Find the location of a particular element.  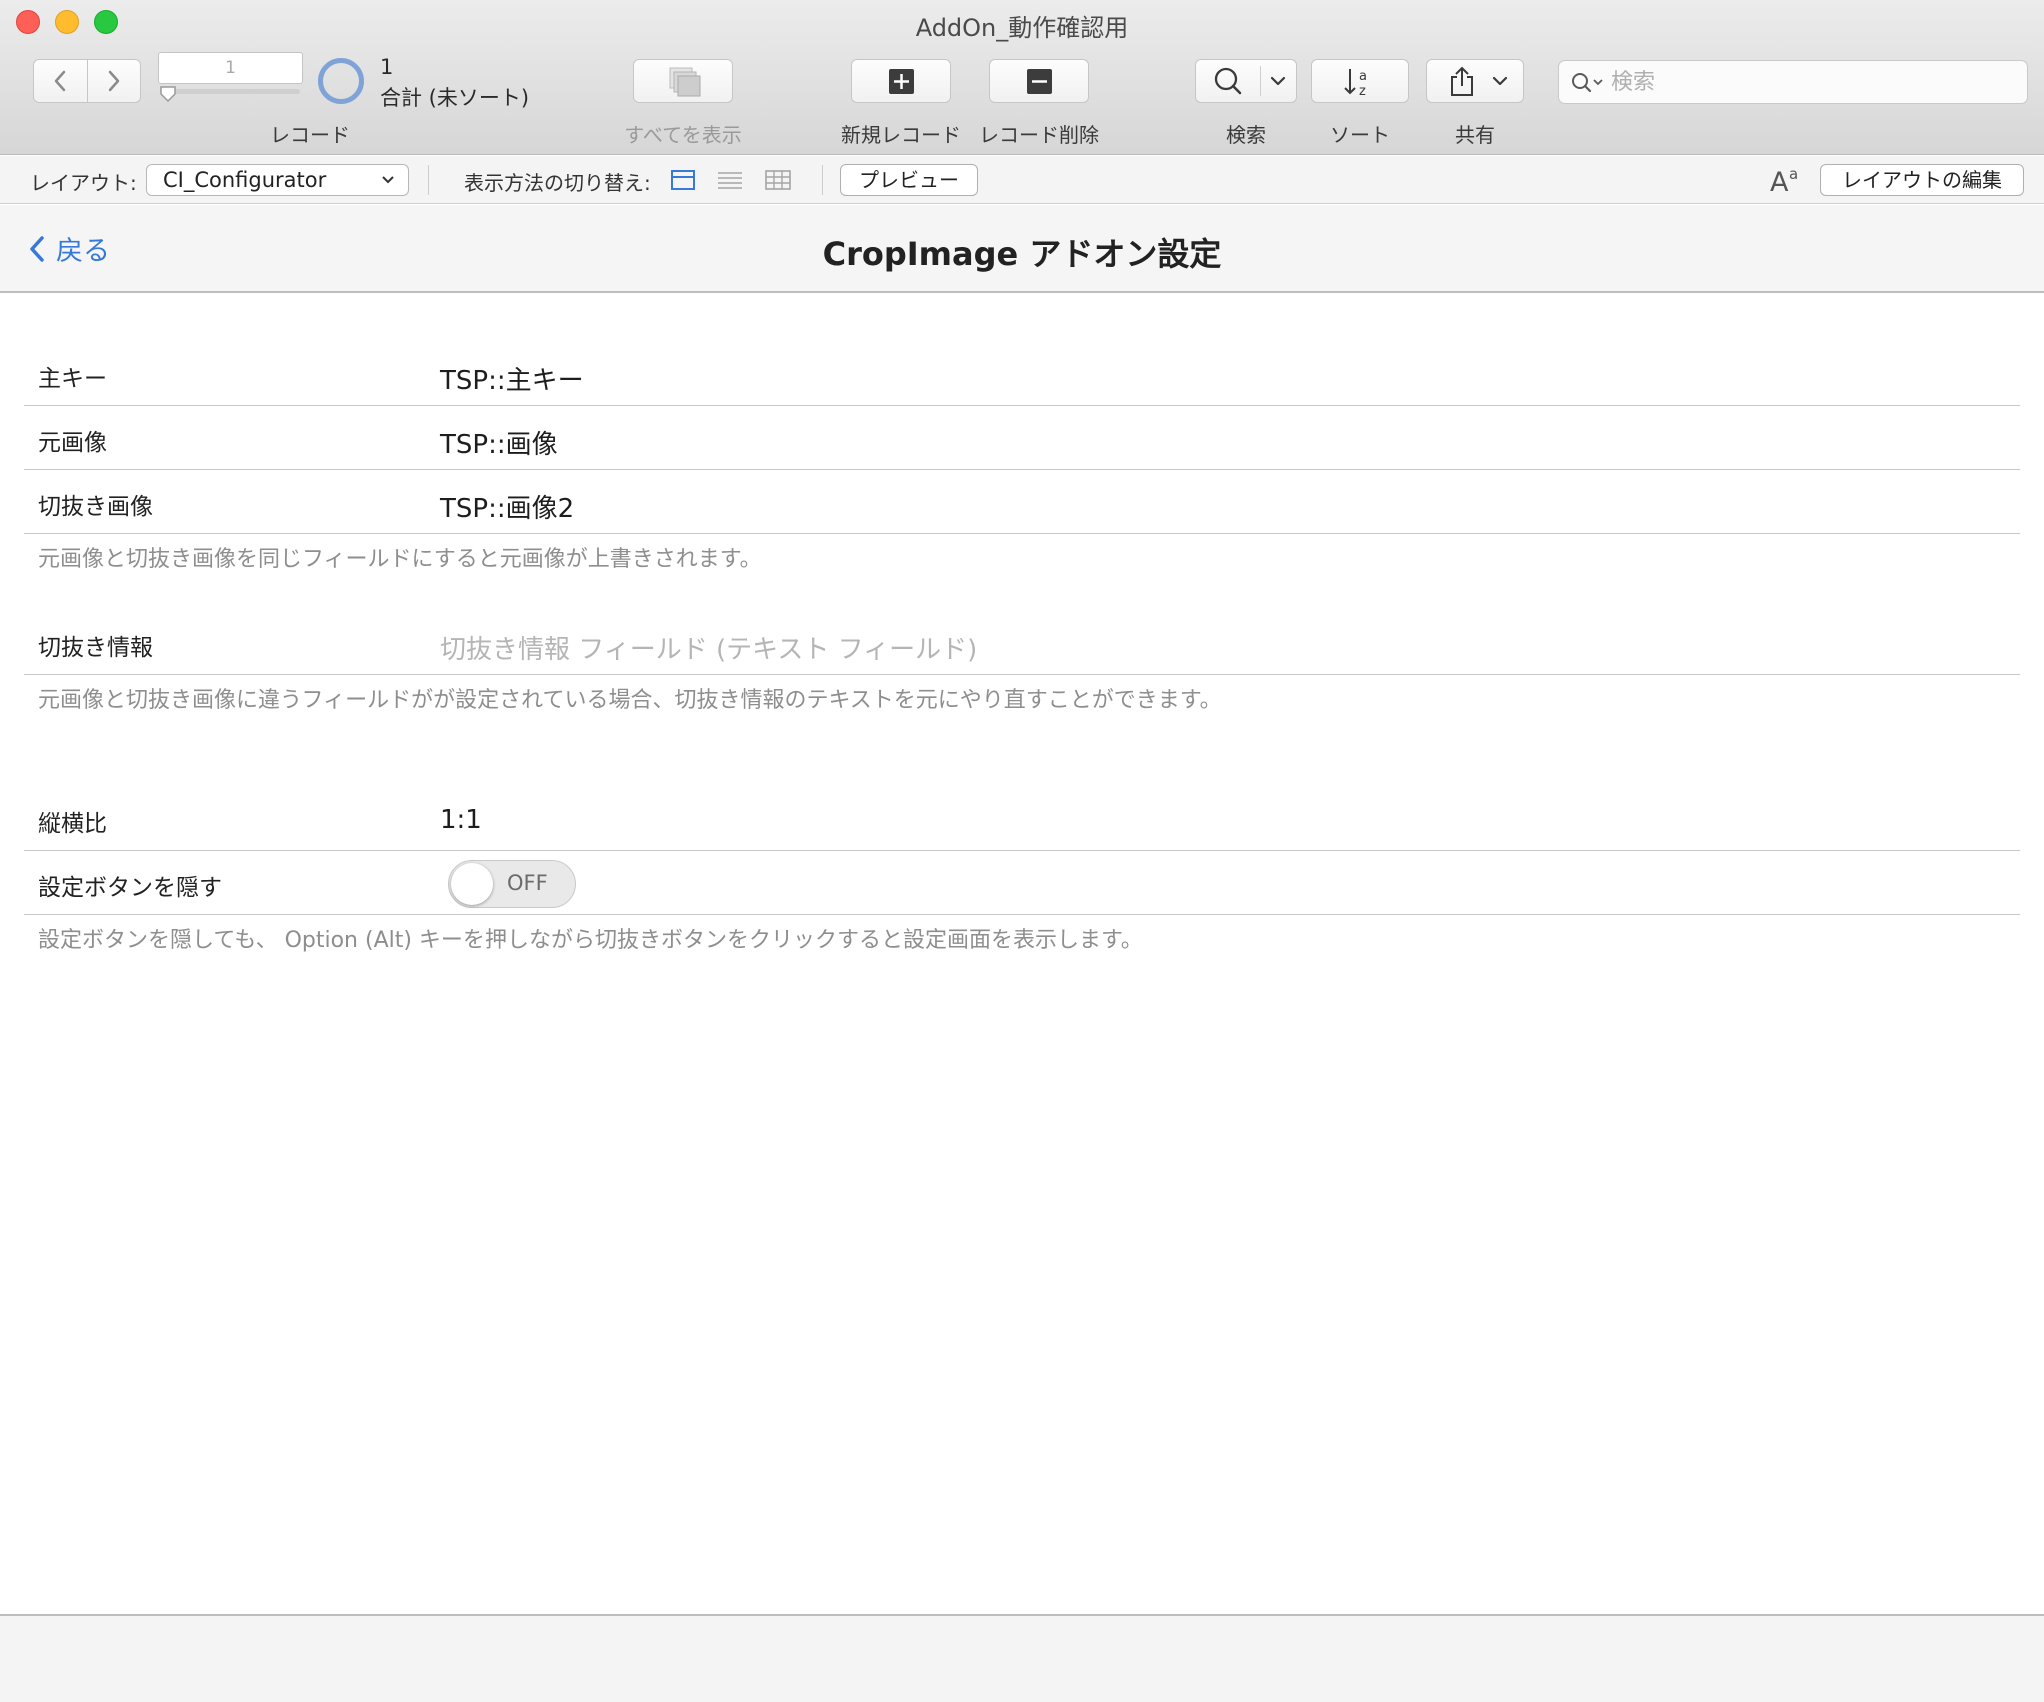

find-label: 検索 is located at coordinates (1246, 135).